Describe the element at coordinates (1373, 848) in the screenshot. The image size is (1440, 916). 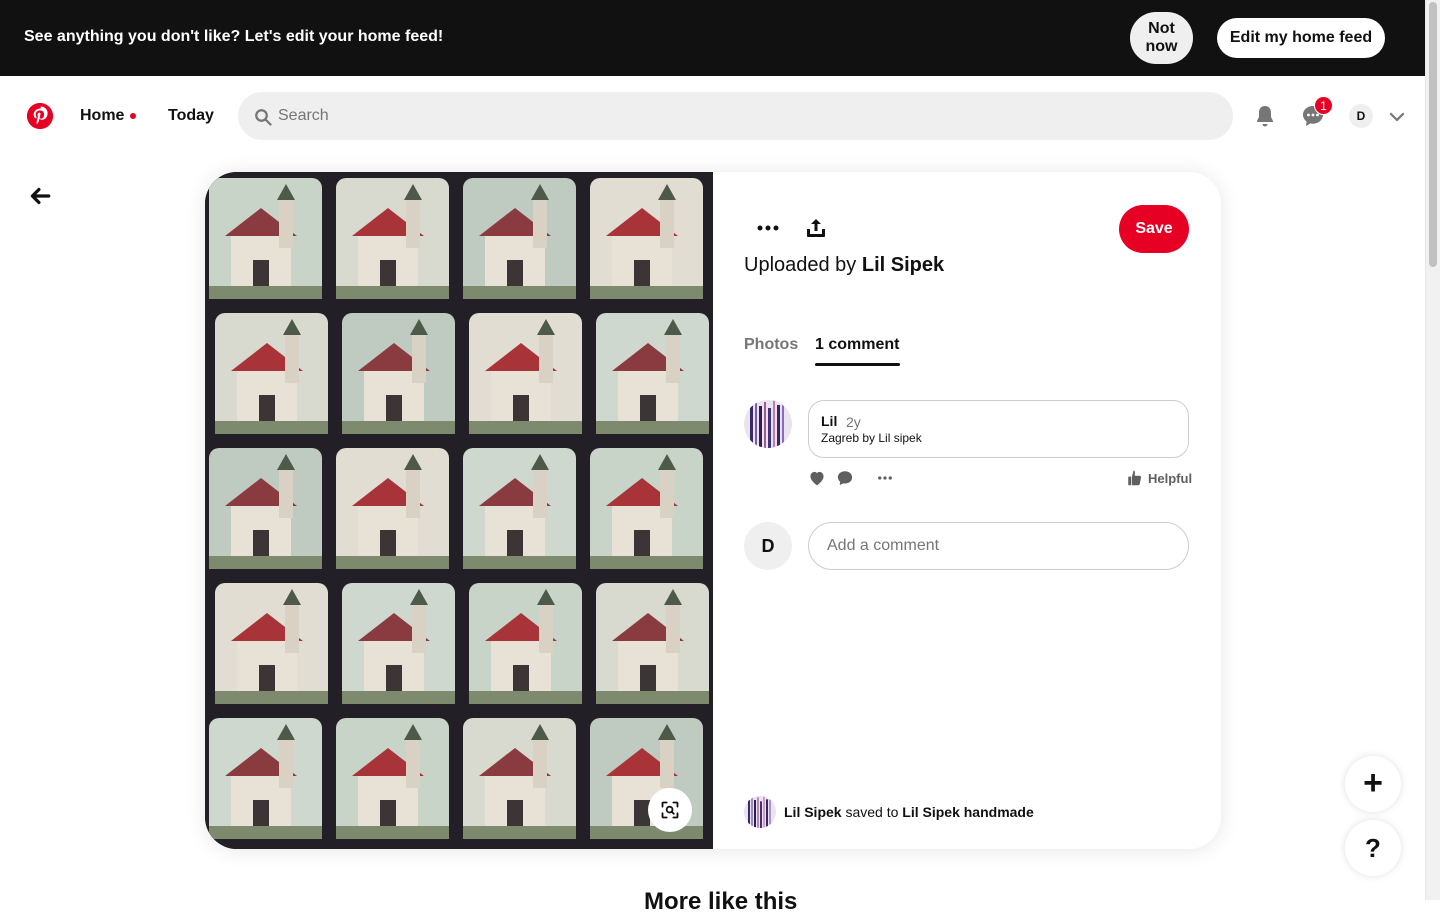
I see `help-button: ?` at that location.